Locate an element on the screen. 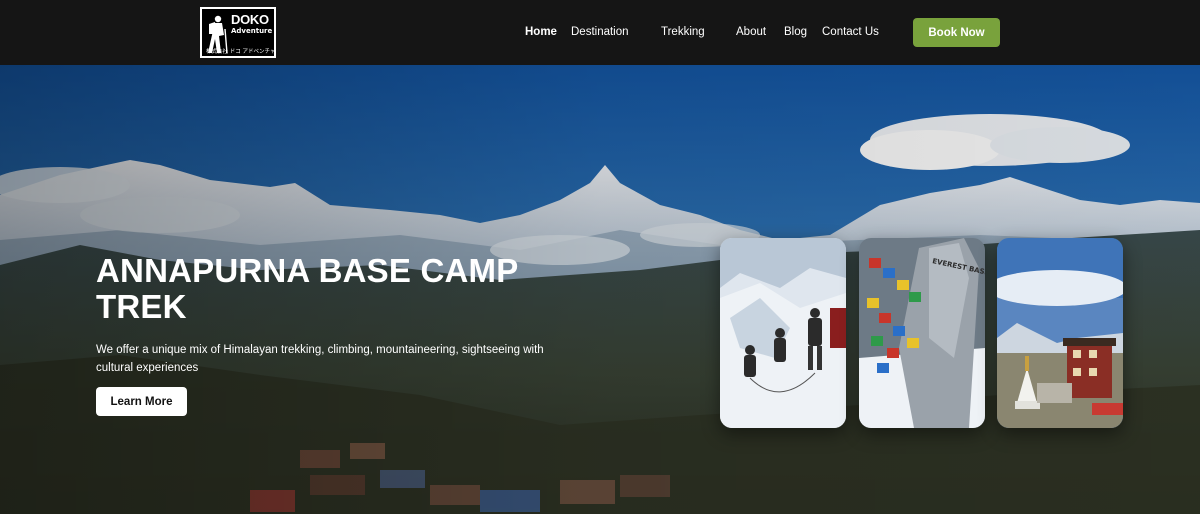 The width and height of the screenshot is (1200, 514). gallery-card-climbers is located at coordinates (783, 333).